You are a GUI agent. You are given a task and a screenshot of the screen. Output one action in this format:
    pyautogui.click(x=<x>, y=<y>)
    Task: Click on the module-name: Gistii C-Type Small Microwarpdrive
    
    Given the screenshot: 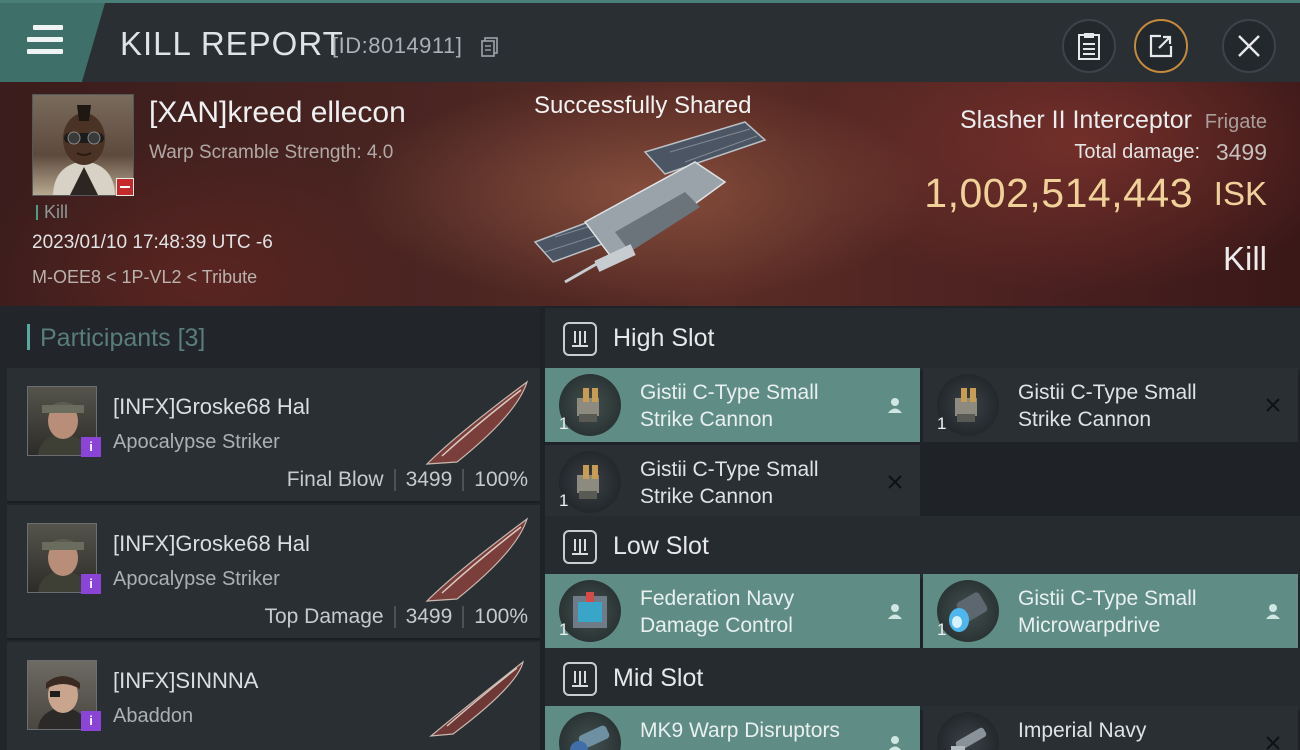 What is the action you would take?
    pyautogui.click(x=1107, y=612)
    